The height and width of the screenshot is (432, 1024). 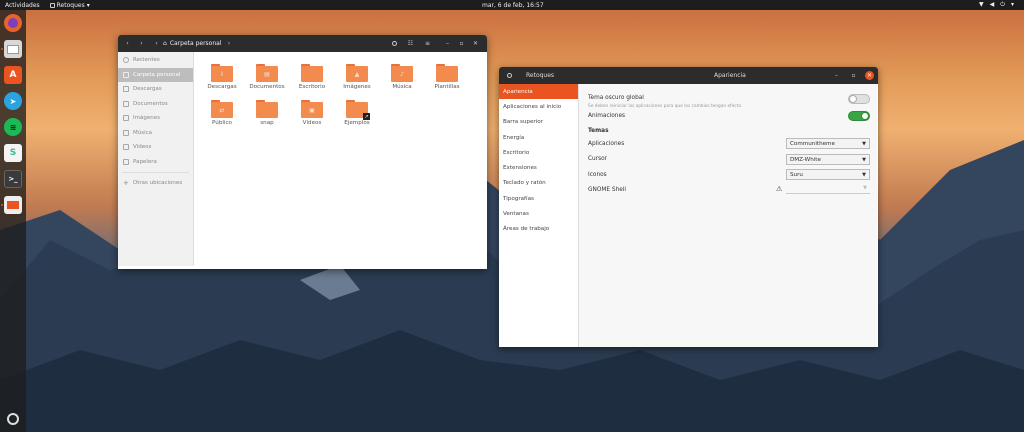 I want to click on sidebar-item-energia: Energía, so click(x=538, y=137).